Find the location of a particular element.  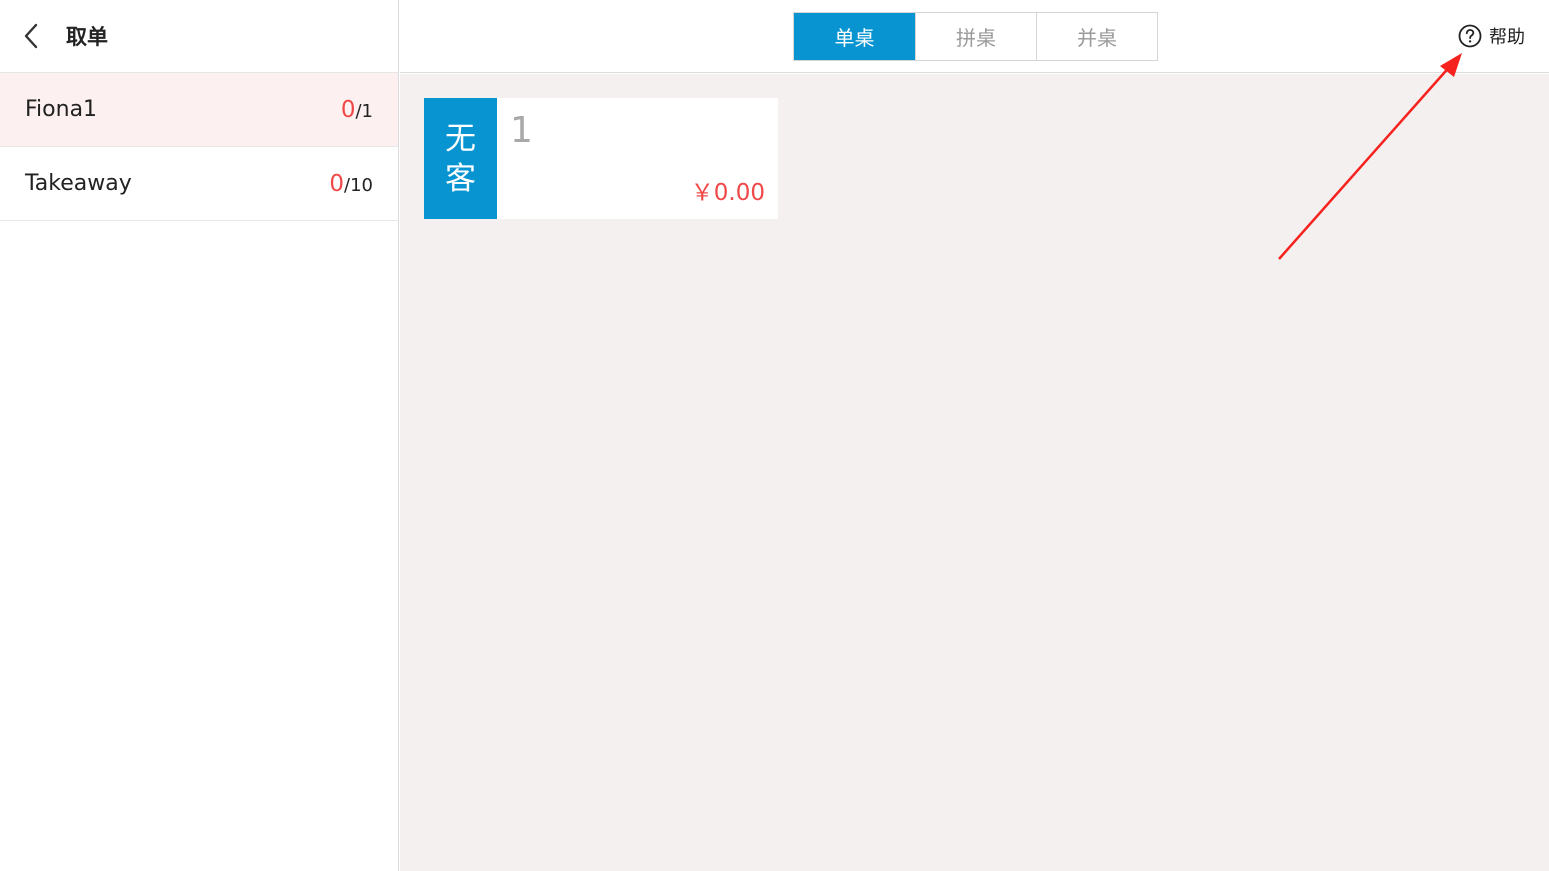

chevron-left-icon is located at coordinates (31, 36).